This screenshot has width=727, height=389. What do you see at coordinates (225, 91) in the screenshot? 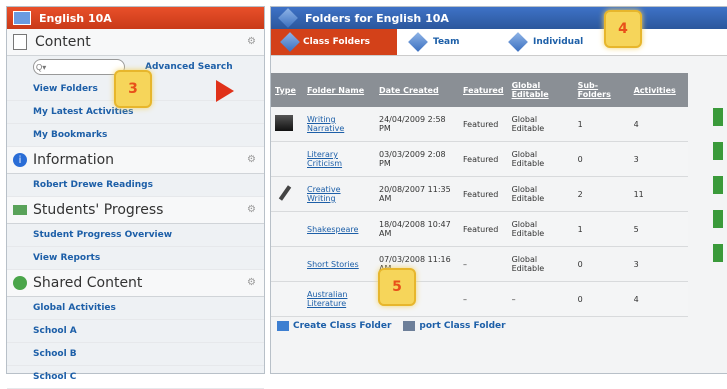
I see `arrow-indicator-icon` at bounding box center [225, 91].